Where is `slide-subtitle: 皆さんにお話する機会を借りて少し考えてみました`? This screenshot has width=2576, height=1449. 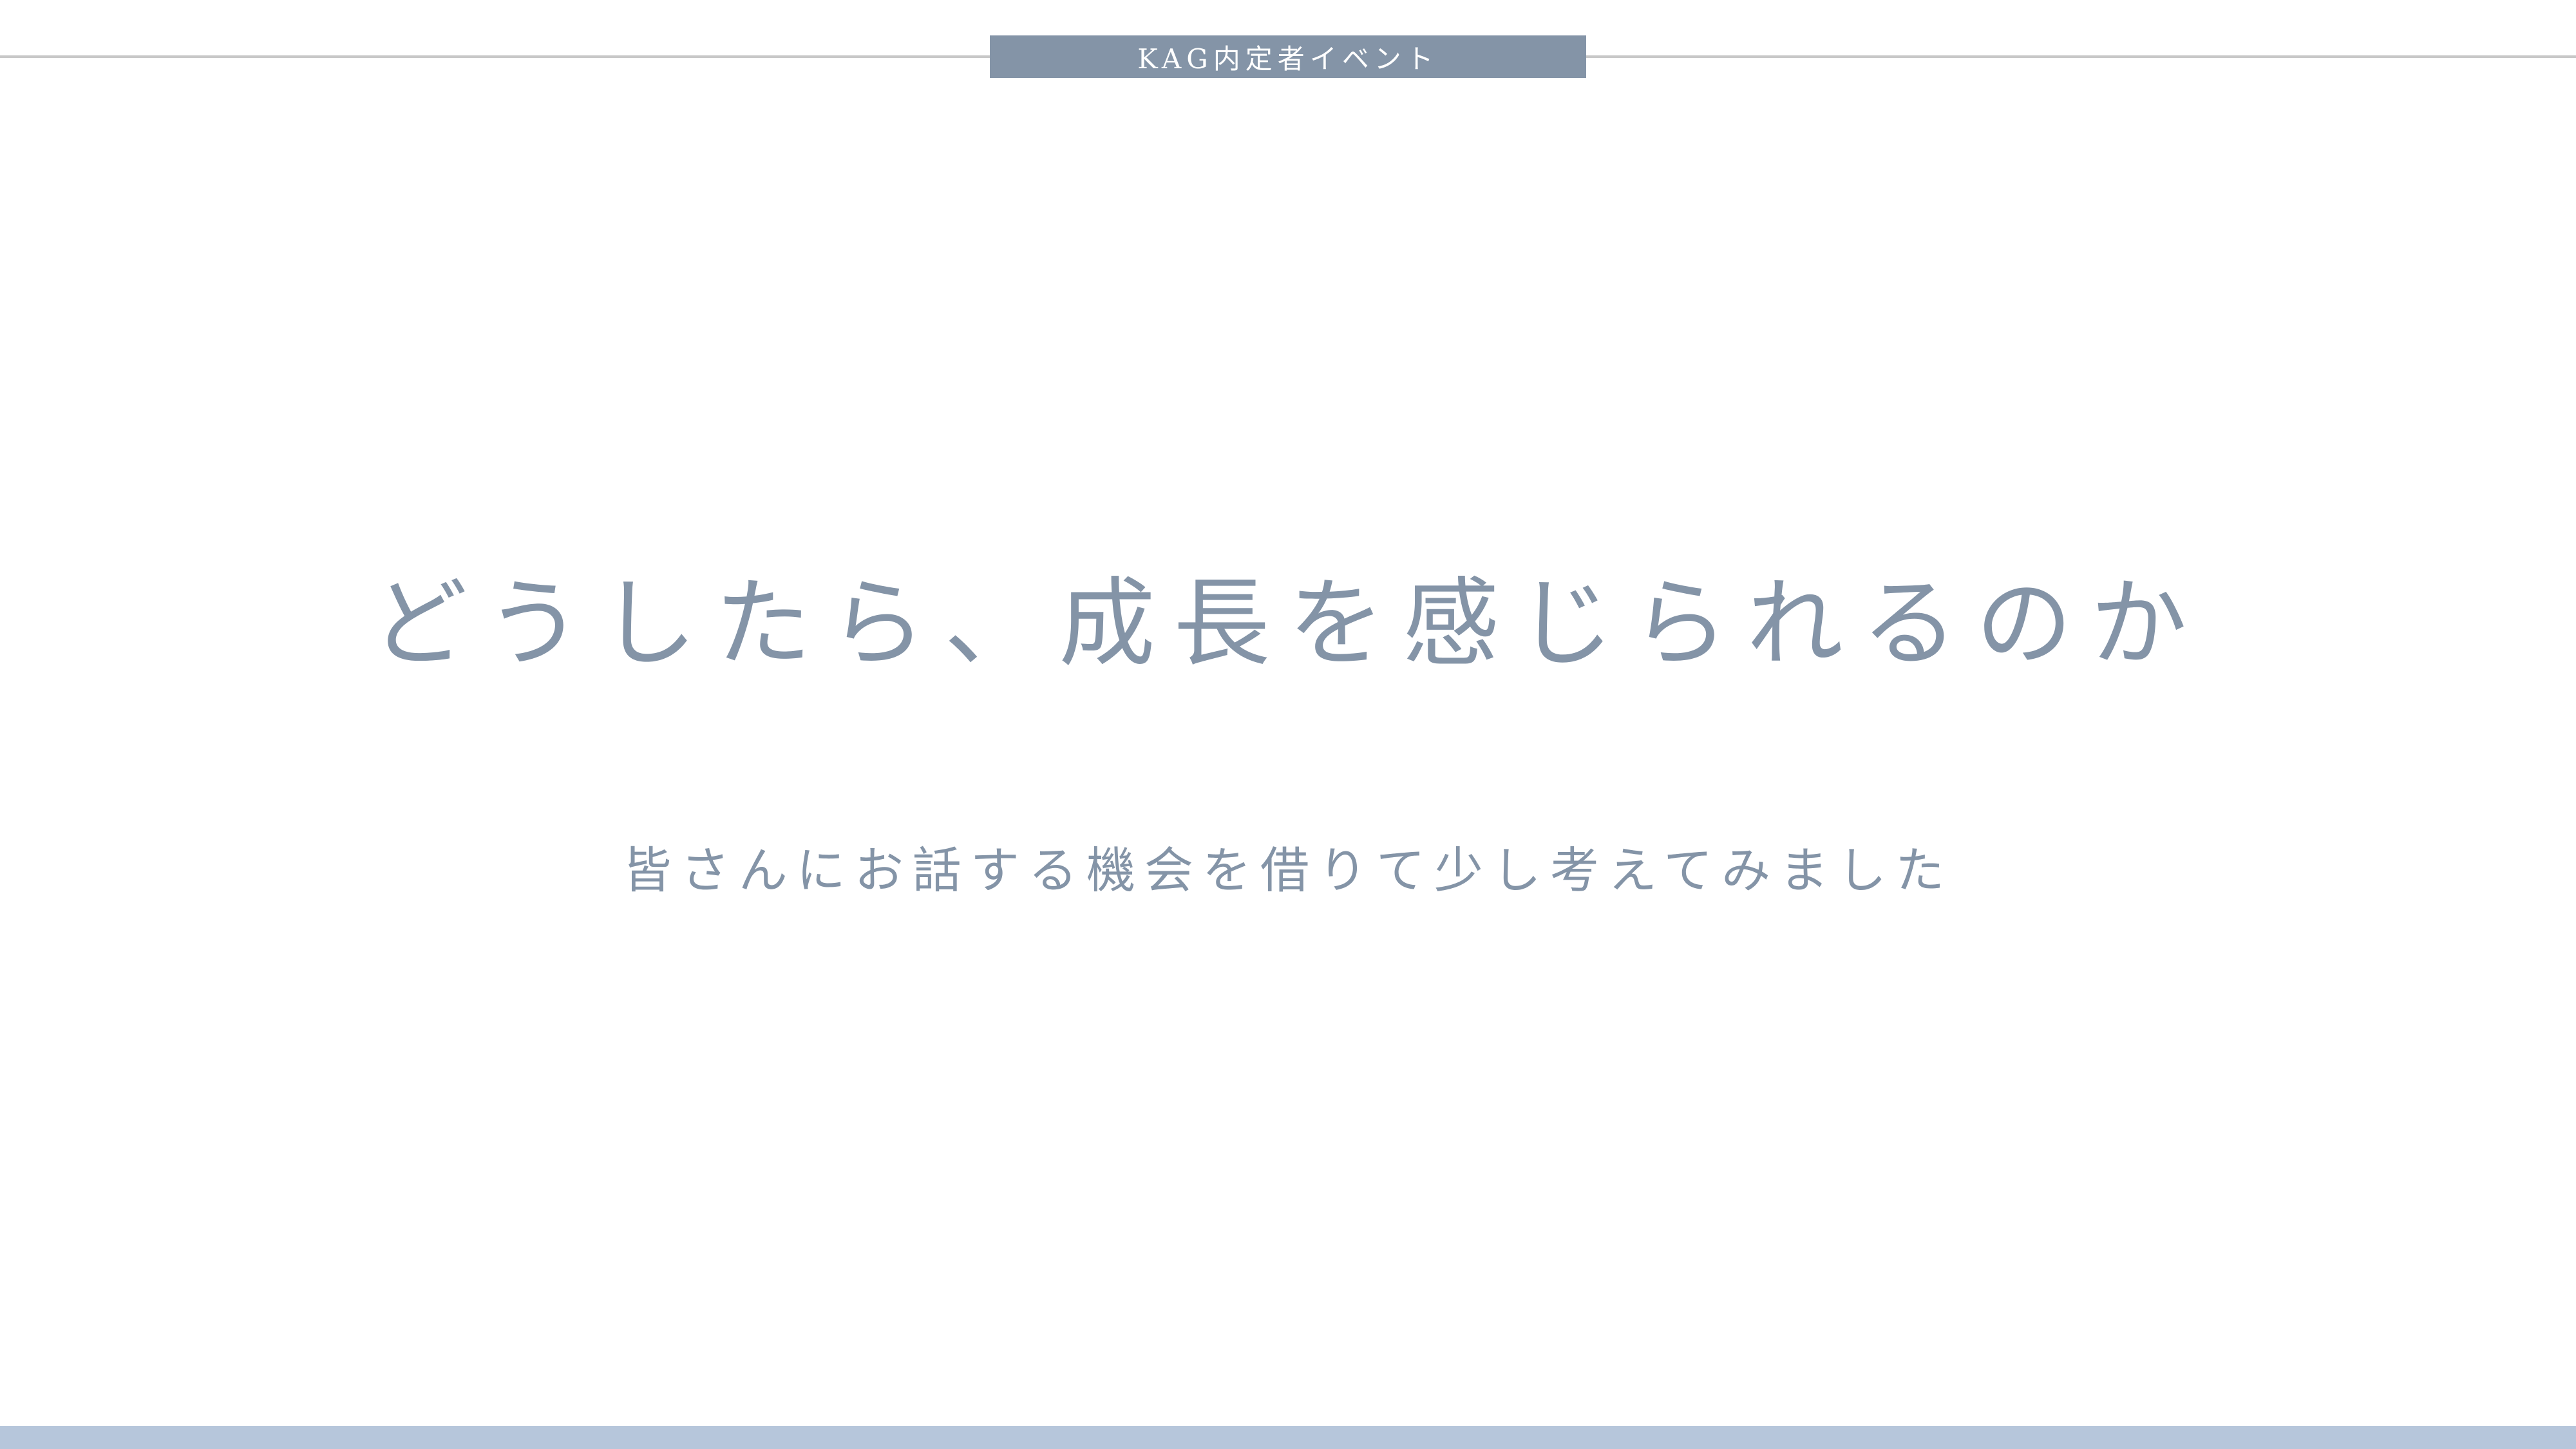 slide-subtitle: 皆さんにお話する機会を借りて少し考えてみました is located at coordinates (1288, 867).